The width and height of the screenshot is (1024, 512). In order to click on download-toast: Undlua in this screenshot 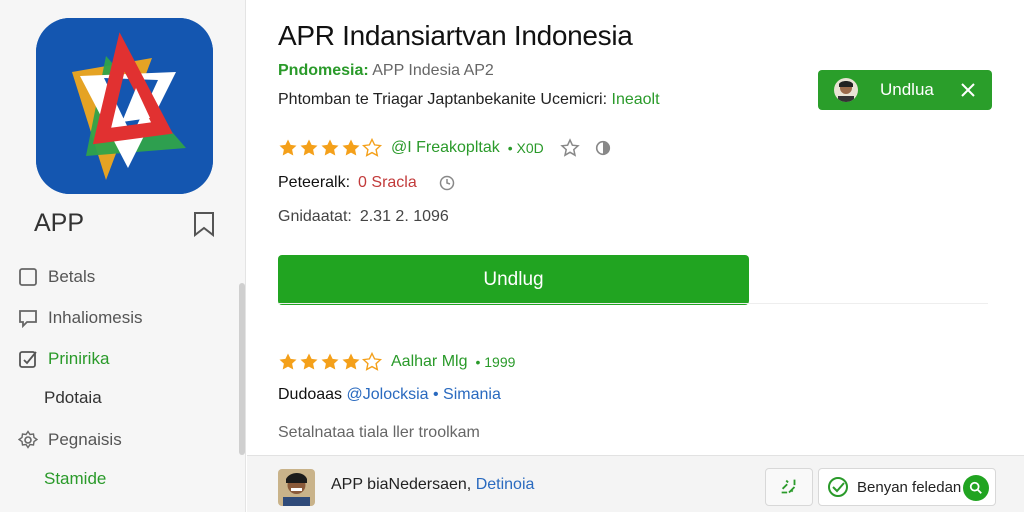, I will do `click(905, 90)`.